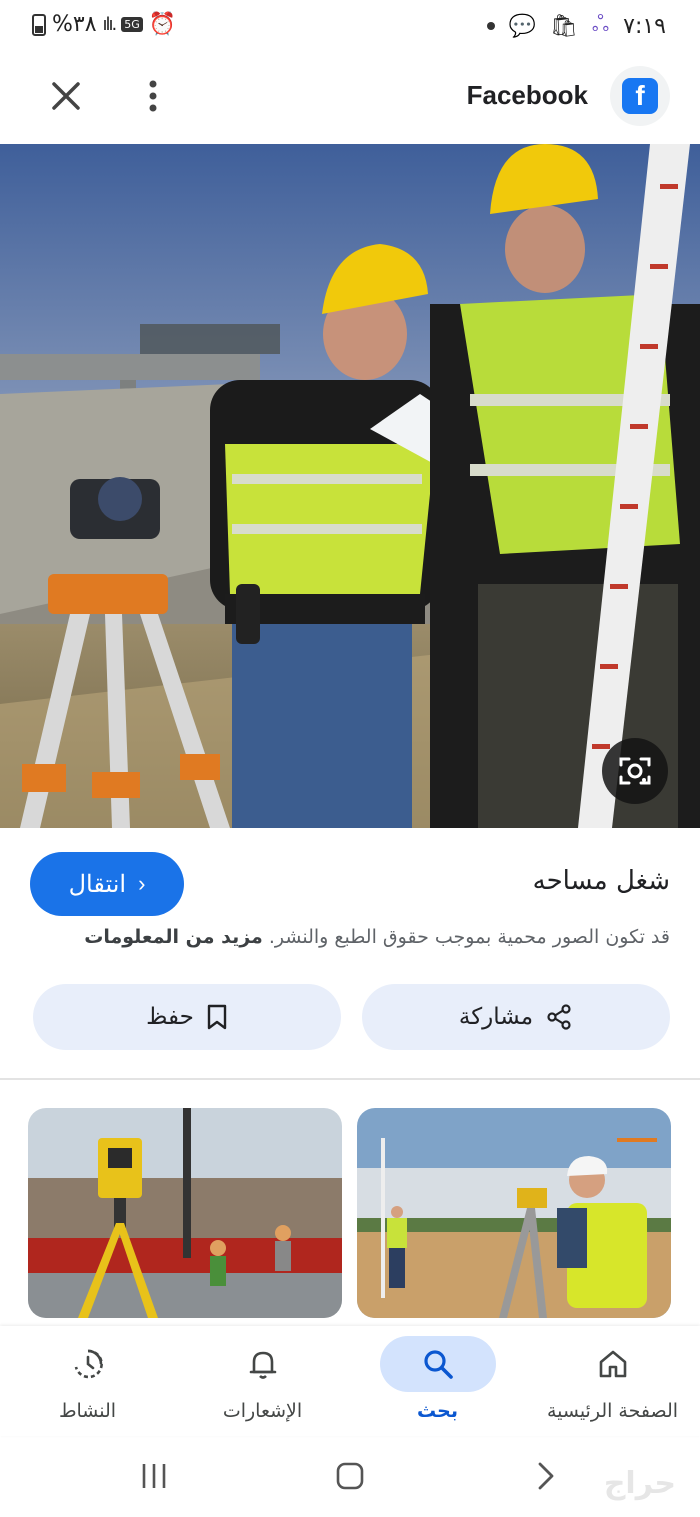 This screenshot has width=700, height=1517. I want to click on shopping-bag-icon: 🛍, so click(563, 26).